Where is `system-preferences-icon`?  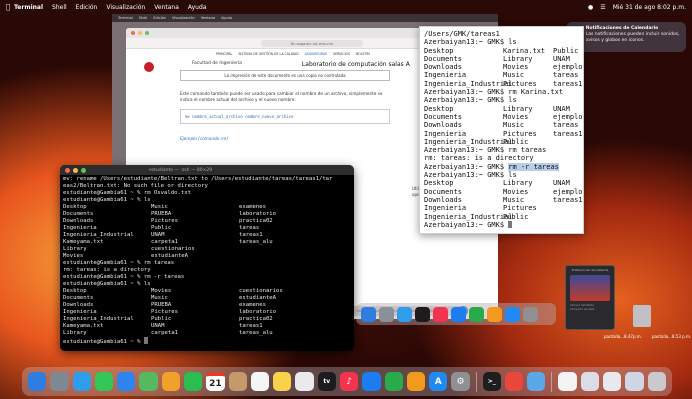 system-preferences-icon is located at coordinates (530, 314).